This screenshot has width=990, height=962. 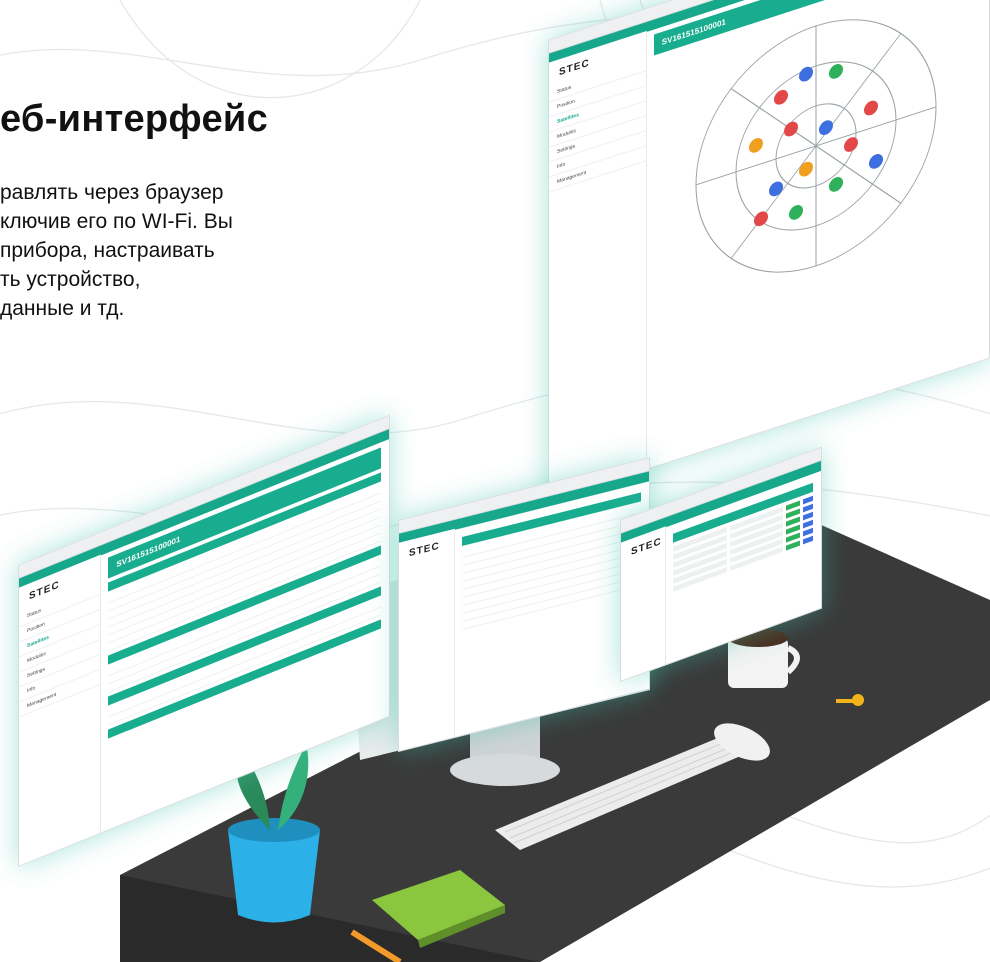 I want to click on plant-pot, so click(x=274, y=876).